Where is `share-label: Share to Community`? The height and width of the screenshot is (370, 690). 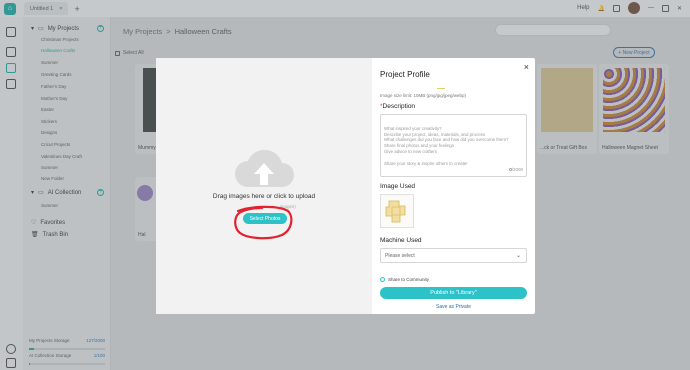 share-label: Share to Community is located at coordinates (409, 279).